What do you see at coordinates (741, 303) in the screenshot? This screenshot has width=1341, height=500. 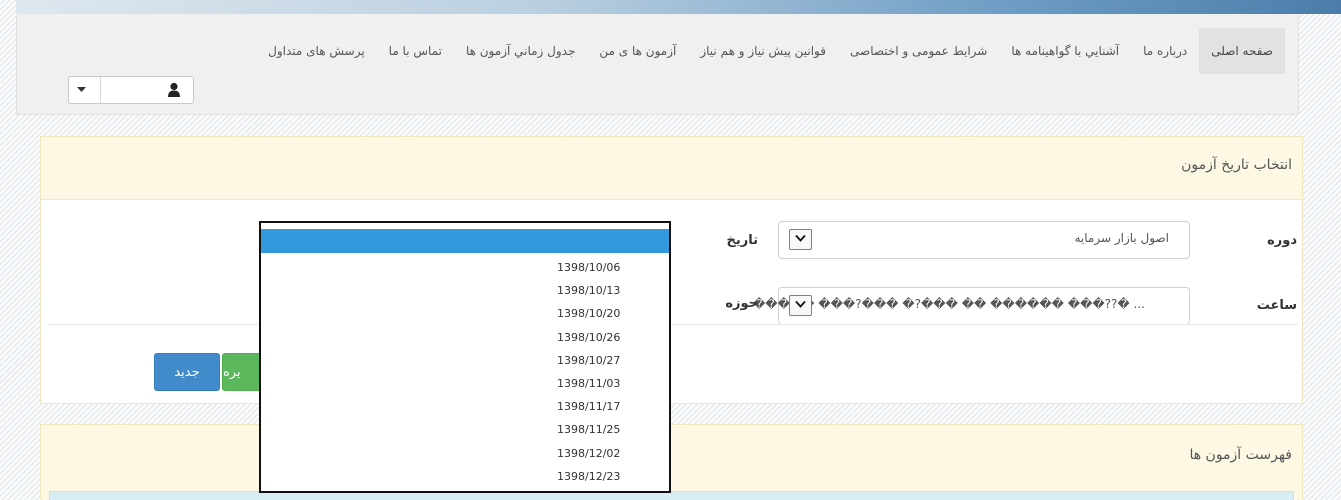 I see `area-label: حوزه` at bounding box center [741, 303].